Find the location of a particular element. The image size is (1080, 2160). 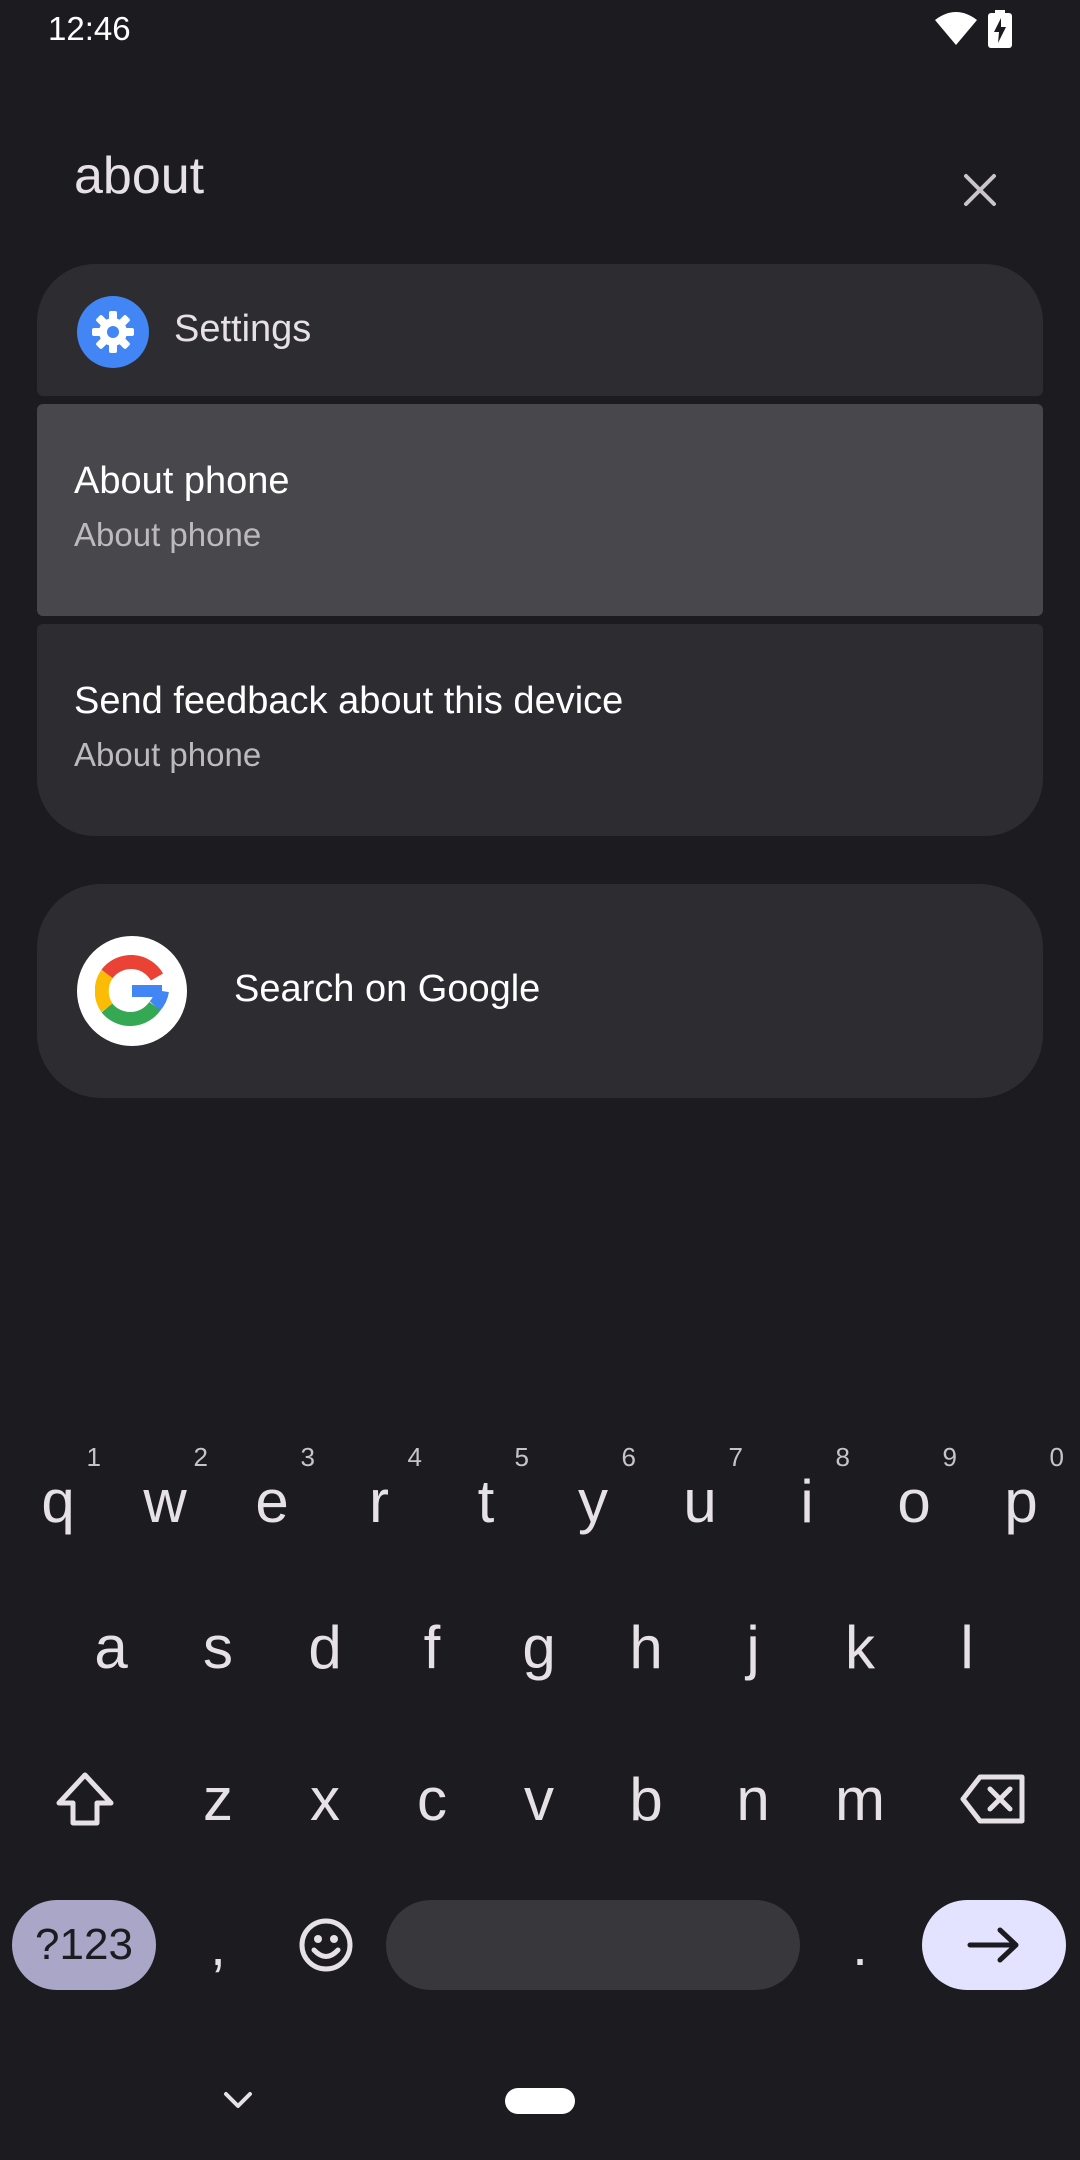

key-l: l is located at coordinates (967, 1647).